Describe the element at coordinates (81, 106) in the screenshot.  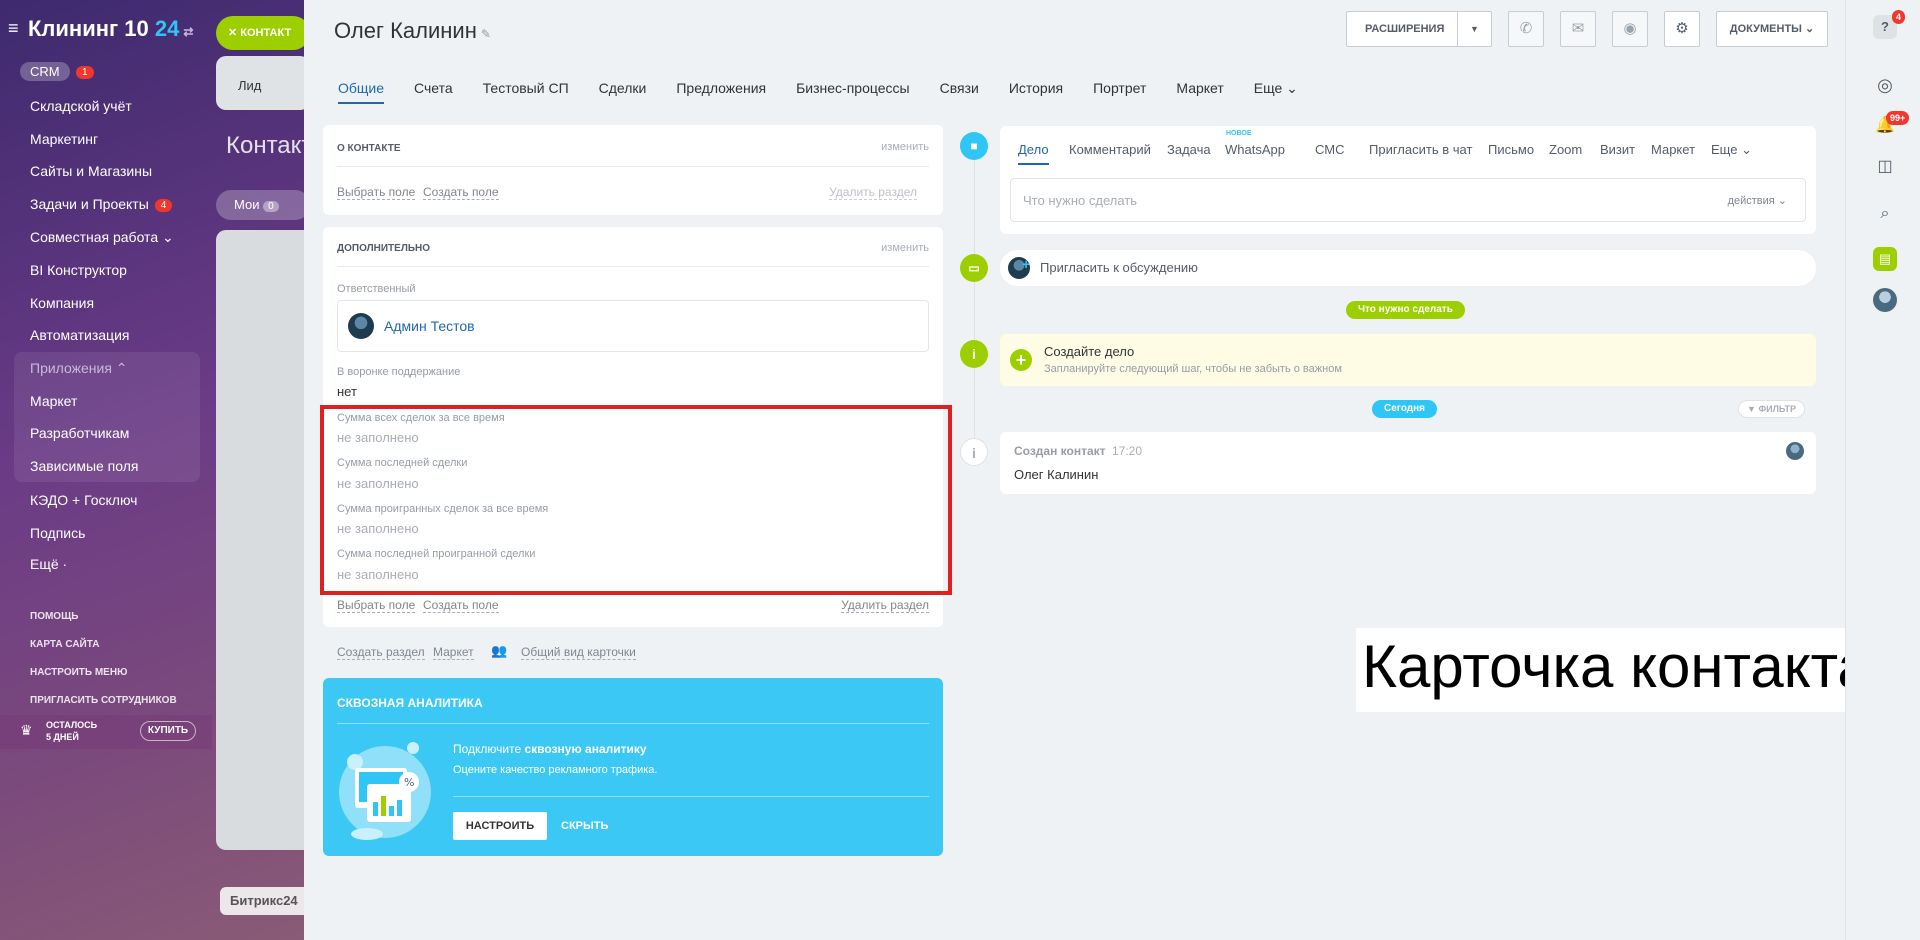
I see `sidebar-item-warehouse: Складской учёт` at that location.